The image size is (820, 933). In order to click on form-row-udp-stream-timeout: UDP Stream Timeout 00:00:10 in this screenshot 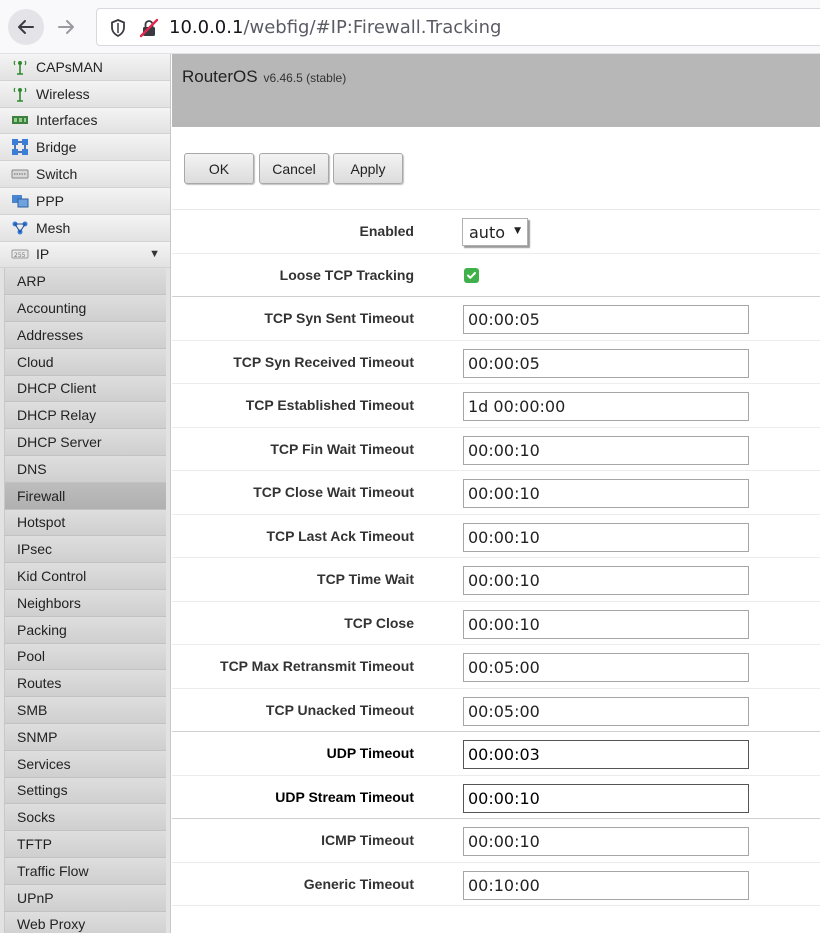, I will do `click(496, 797)`.